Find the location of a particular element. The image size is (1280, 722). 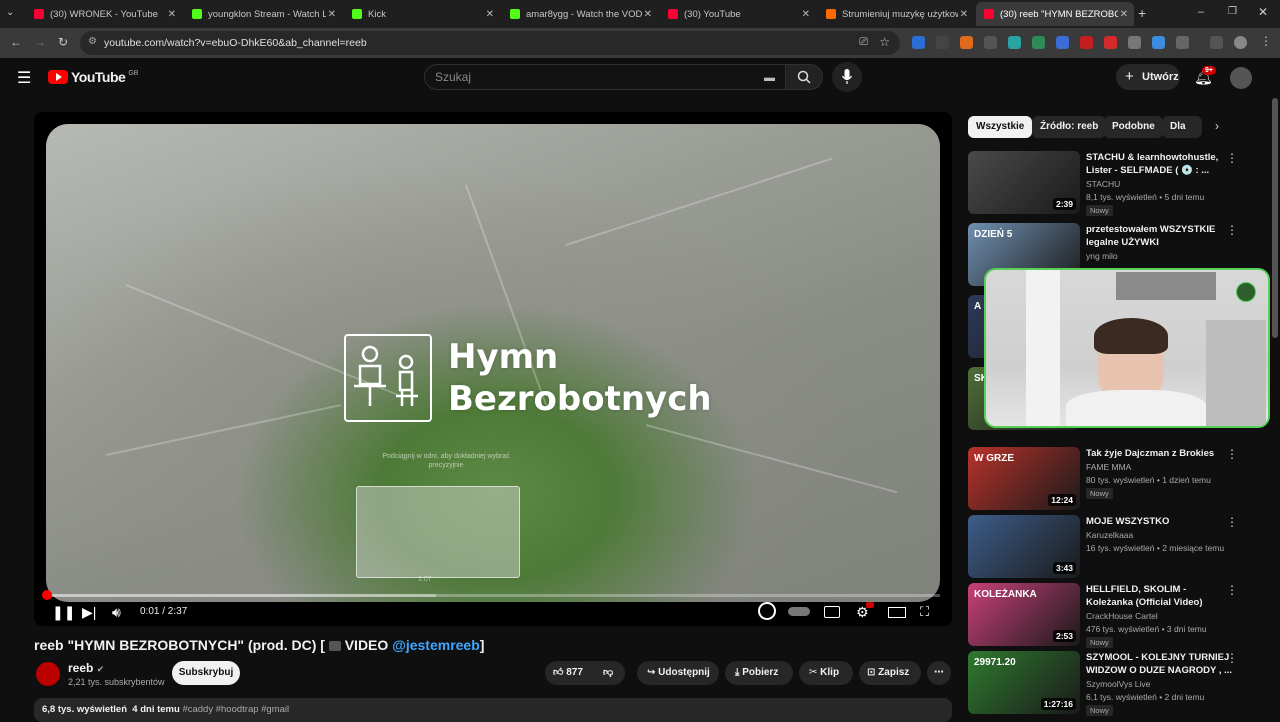

extensions-puzzle-icon is located at coordinates (1182, 42).